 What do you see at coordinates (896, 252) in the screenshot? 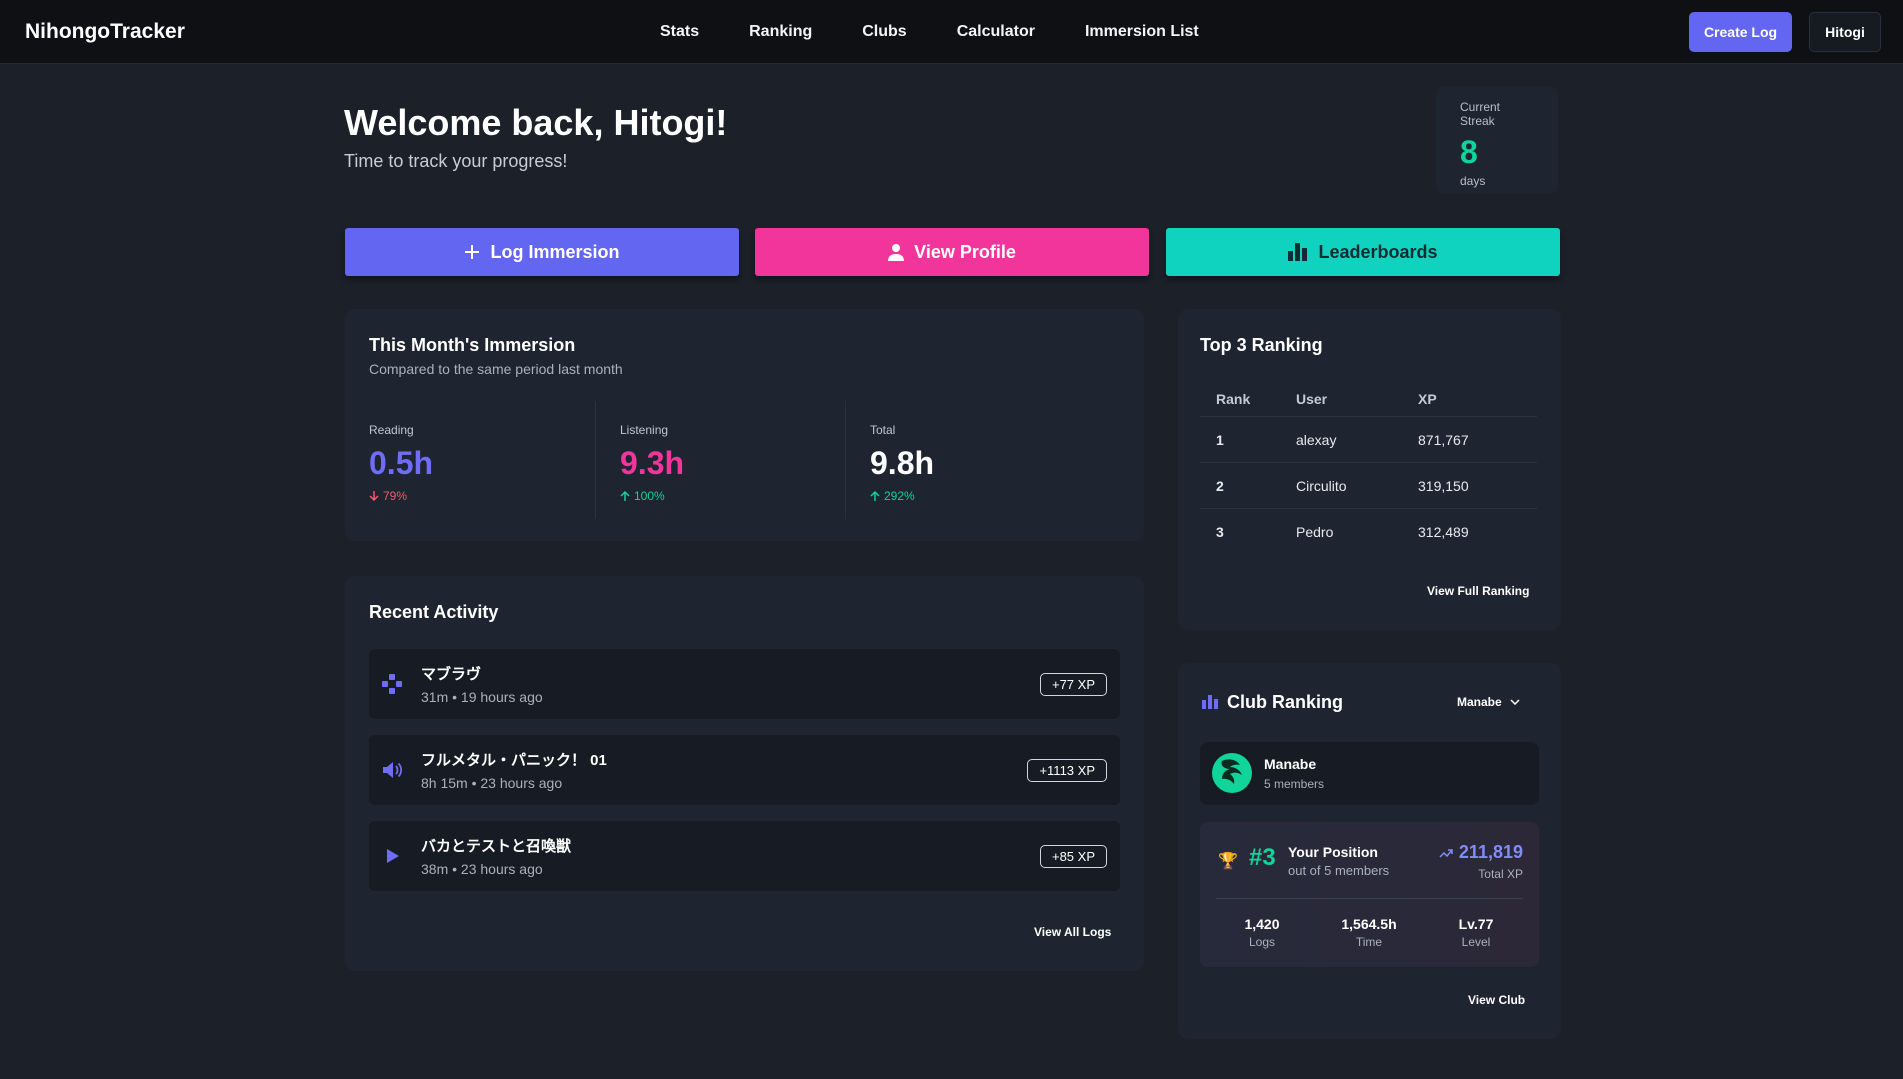
I see `user-icon` at bounding box center [896, 252].